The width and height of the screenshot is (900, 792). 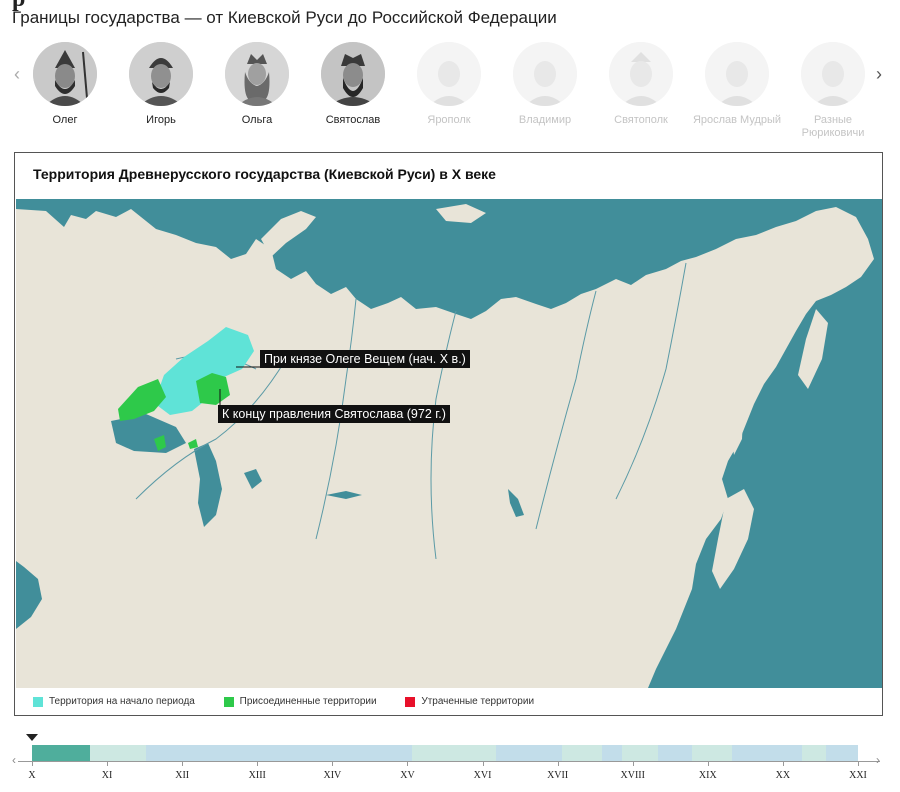 What do you see at coordinates (545, 120) in the screenshot?
I see `ruler-name: Владимир` at bounding box center [545, 120].